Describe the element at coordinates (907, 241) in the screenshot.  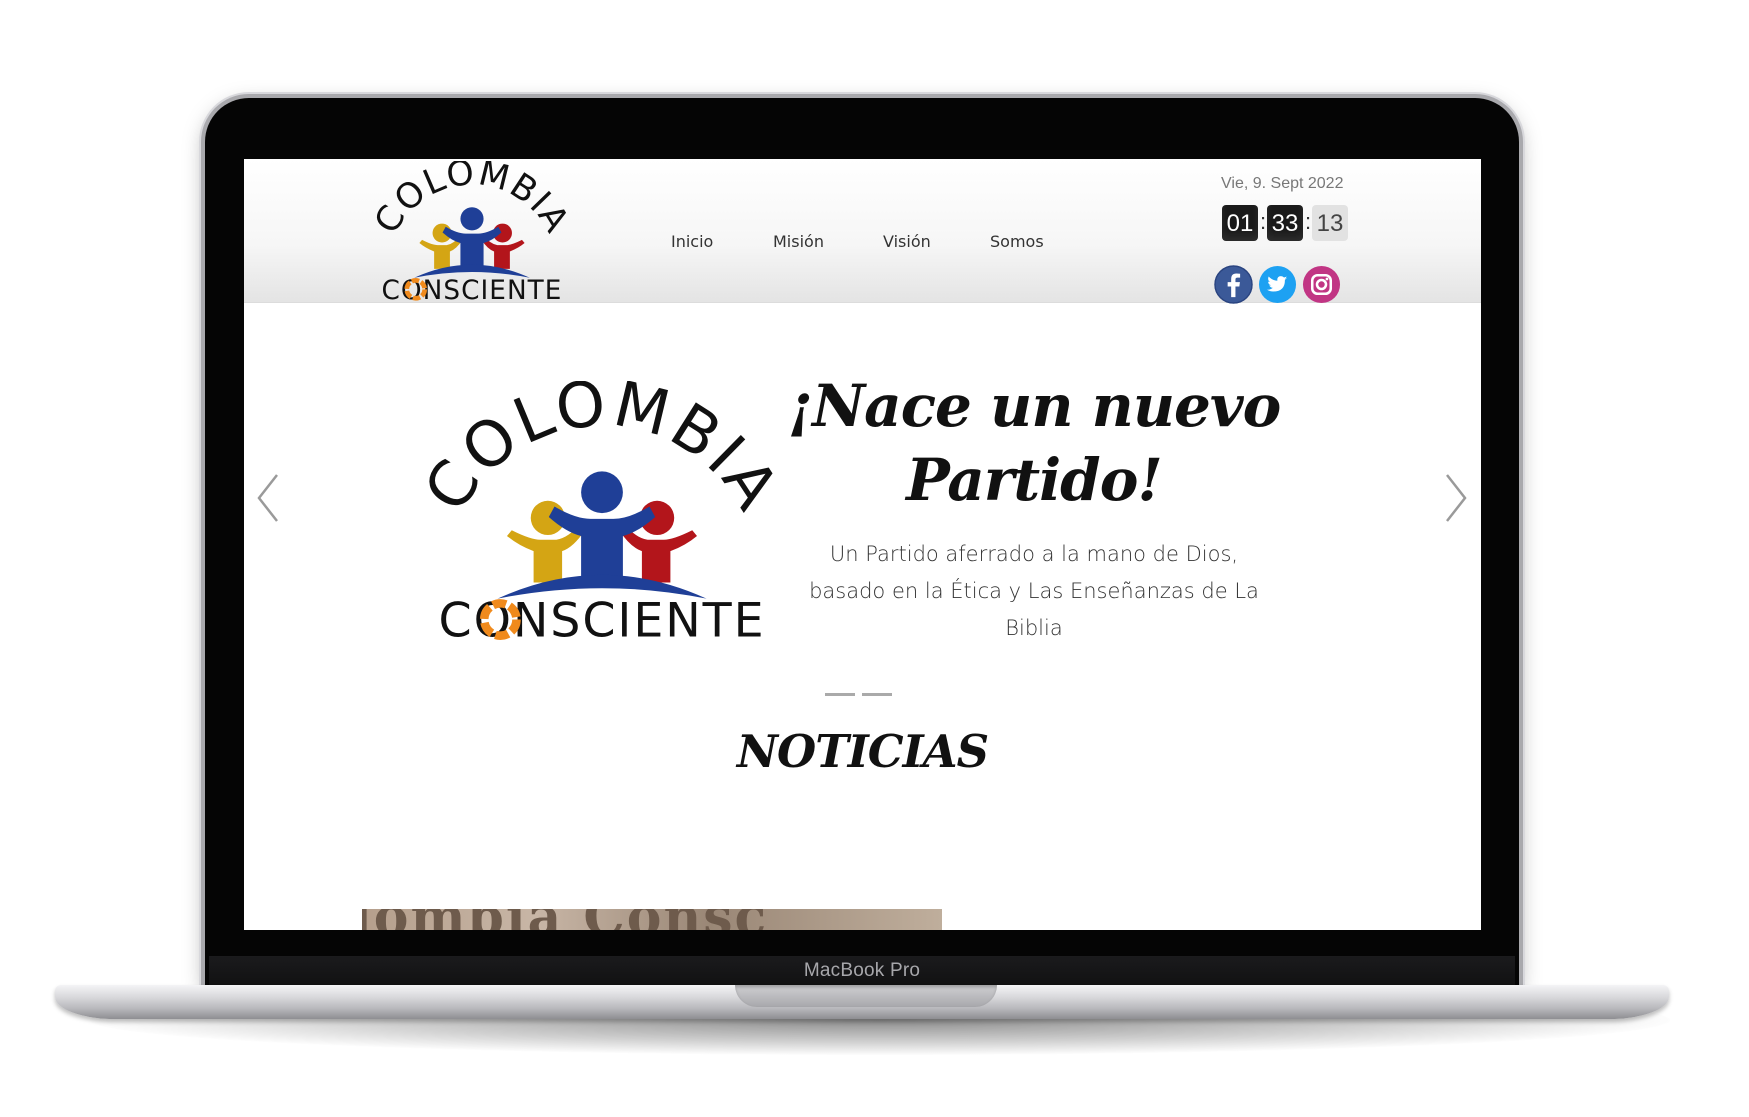
I see `nav-item-vision: Visión` at that location.